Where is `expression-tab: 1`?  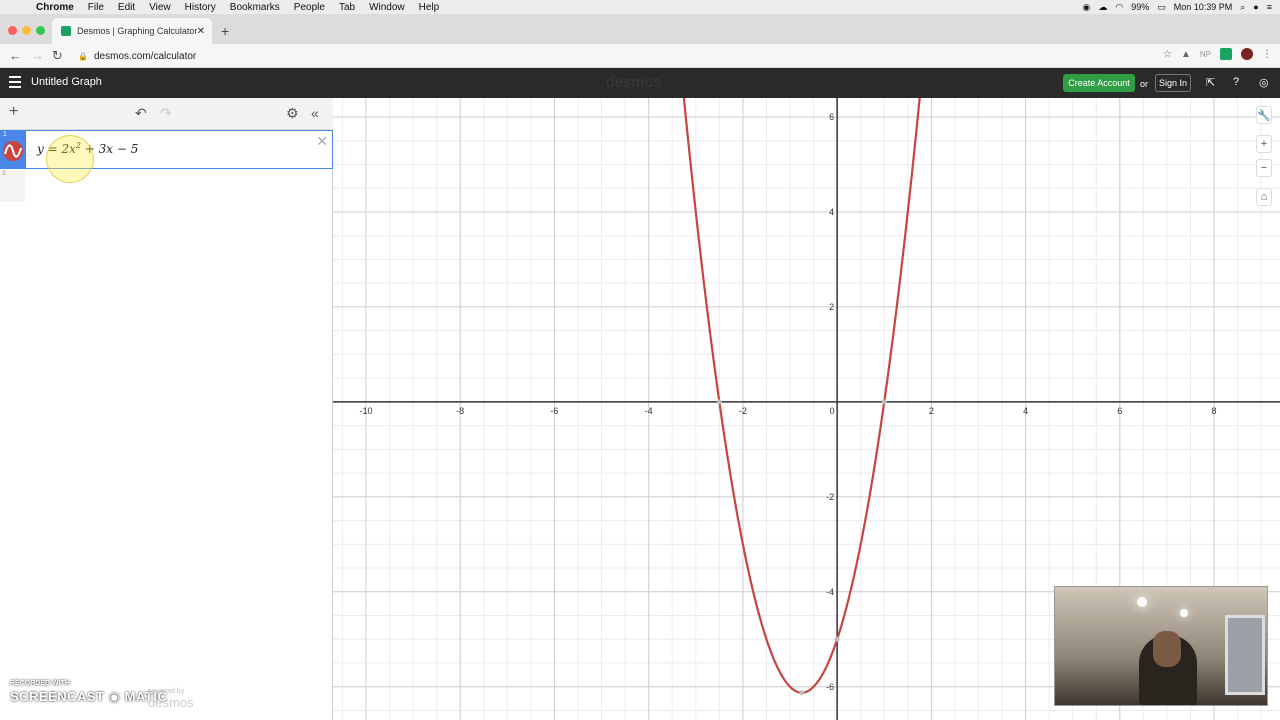 expression-tab: 1 is located at coordinates (13, 149).